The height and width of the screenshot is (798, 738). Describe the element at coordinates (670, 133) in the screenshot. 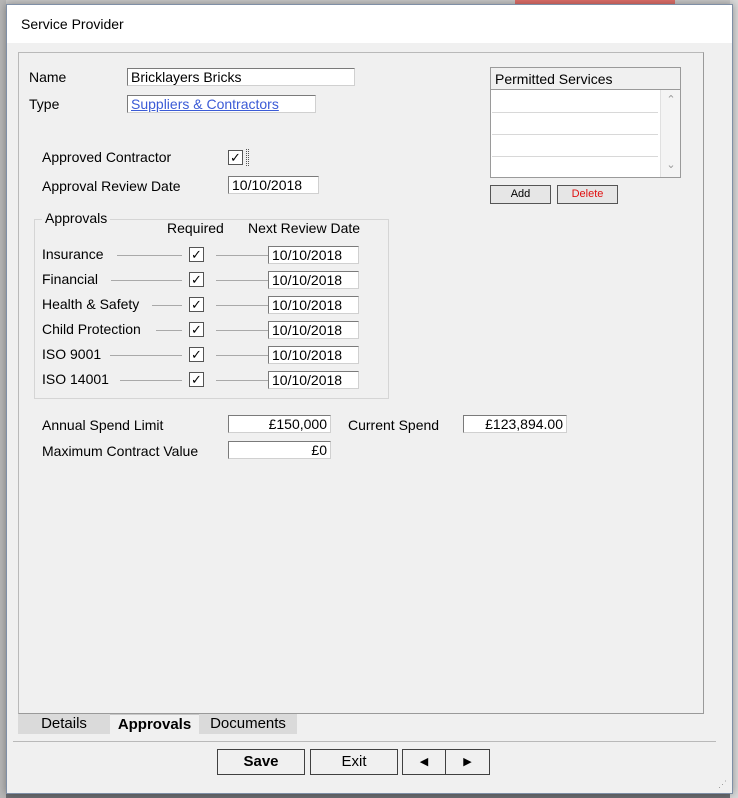

I see `permitted-services-scrollbar: ⌃ ⌄` at that location.